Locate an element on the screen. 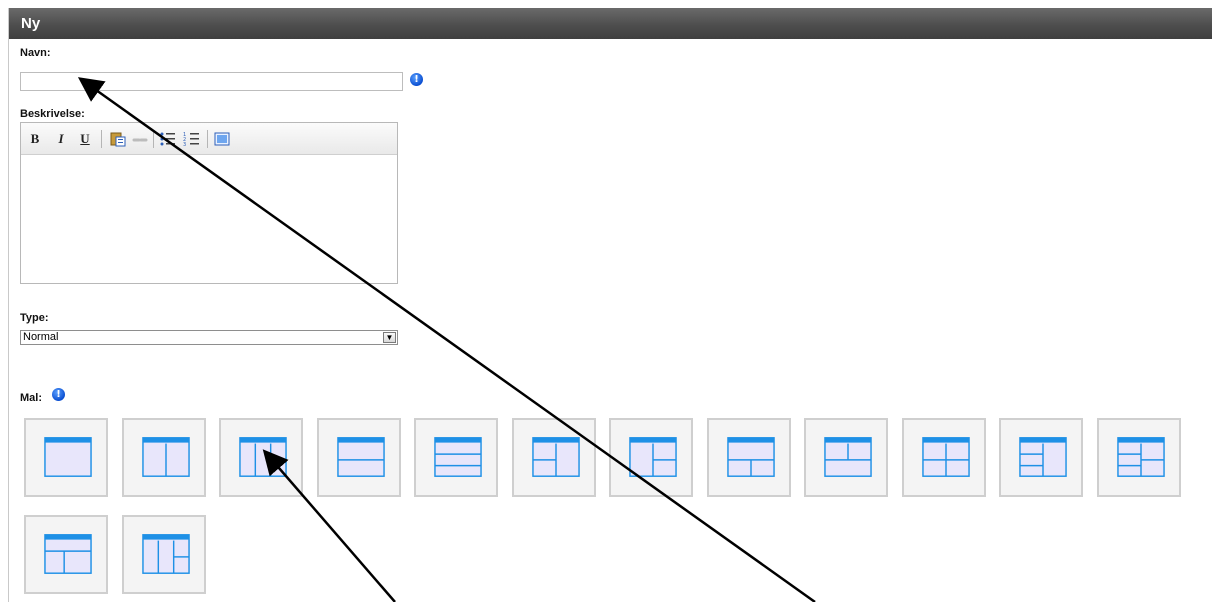  template-option-three-col-split is located at coordinates (163, 554).